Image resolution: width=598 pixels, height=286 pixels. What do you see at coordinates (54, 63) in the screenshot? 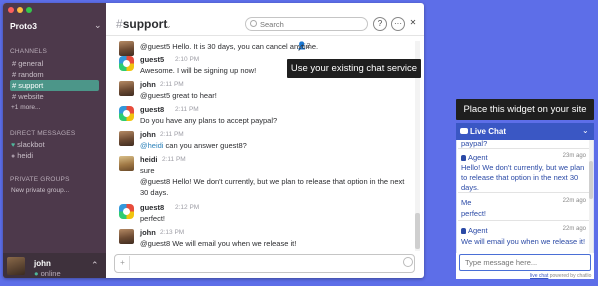
I see `sidebar-item-general: # general` at bounding box center [54, 63].